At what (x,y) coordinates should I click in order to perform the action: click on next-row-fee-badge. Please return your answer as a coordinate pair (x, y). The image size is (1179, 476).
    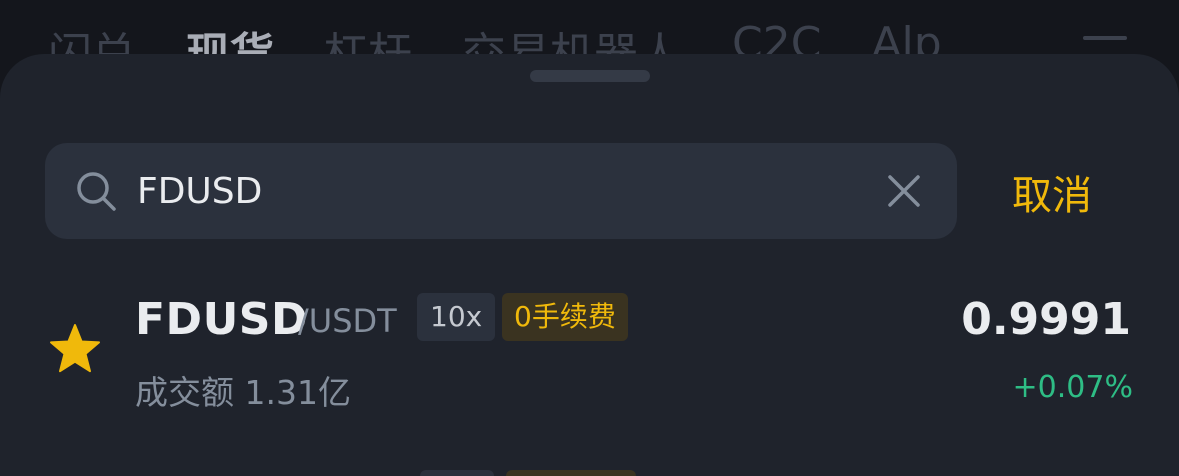
    Looking at the image, I should click on (571, 473).